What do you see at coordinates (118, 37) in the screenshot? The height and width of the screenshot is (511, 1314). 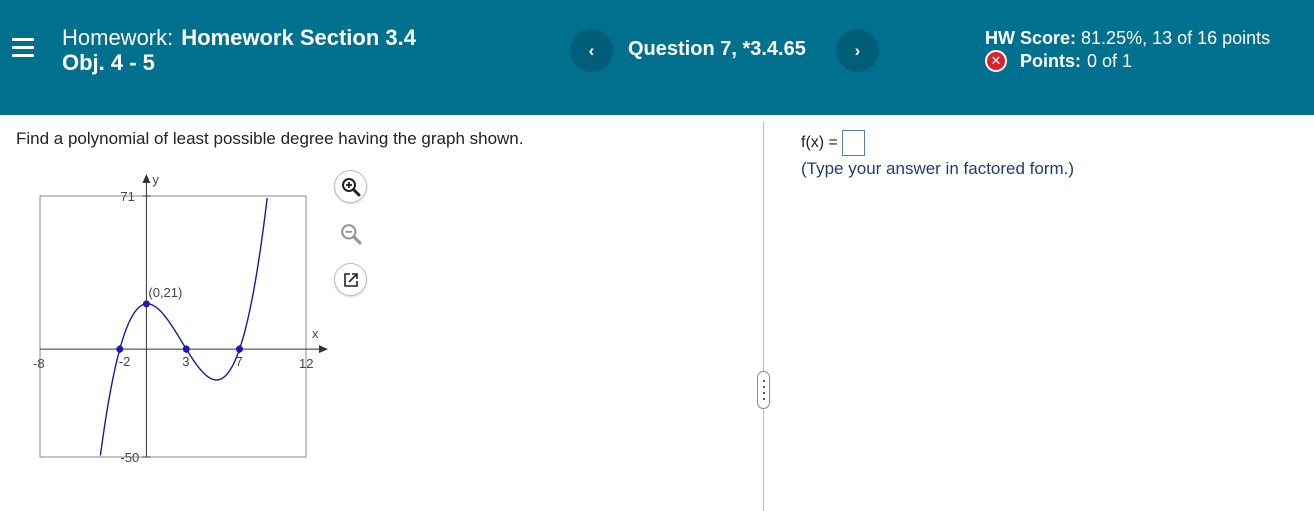 I see `assignment-label: Homework:` at bounding box center [118, 37].